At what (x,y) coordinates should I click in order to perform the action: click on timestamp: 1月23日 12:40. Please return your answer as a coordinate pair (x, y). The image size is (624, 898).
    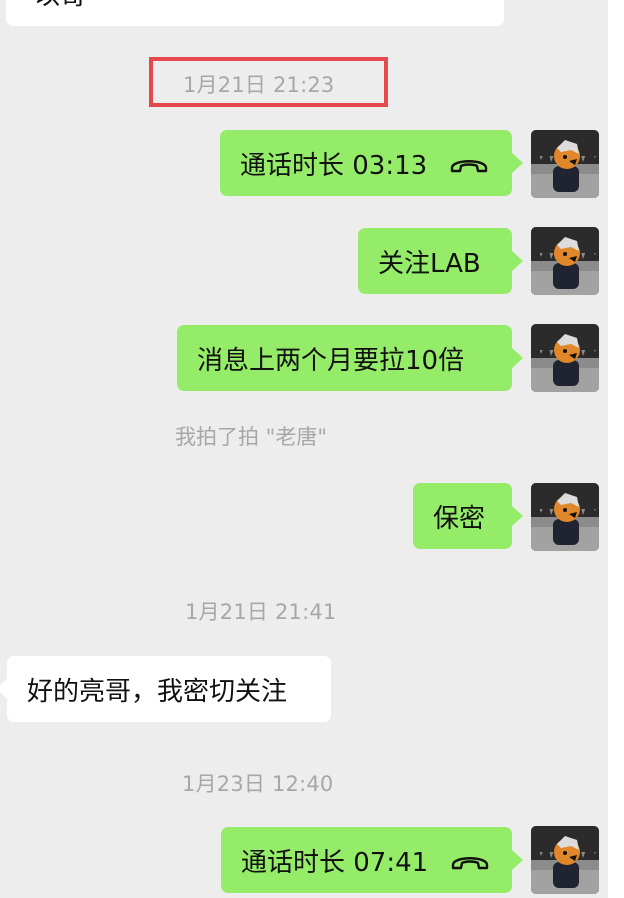
    Looking at the image, I should click on (258, 784).